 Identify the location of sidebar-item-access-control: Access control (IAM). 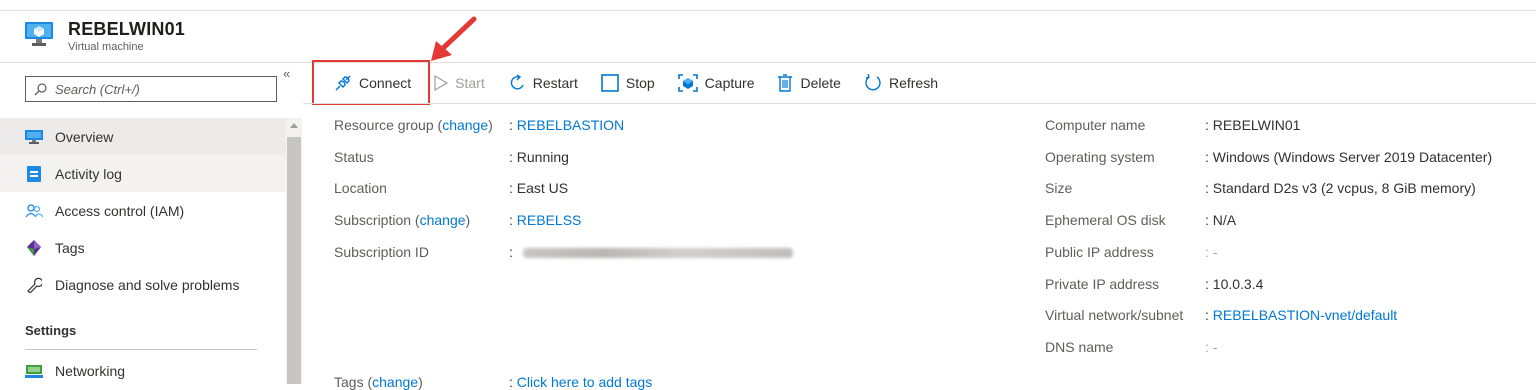
(143, 210).